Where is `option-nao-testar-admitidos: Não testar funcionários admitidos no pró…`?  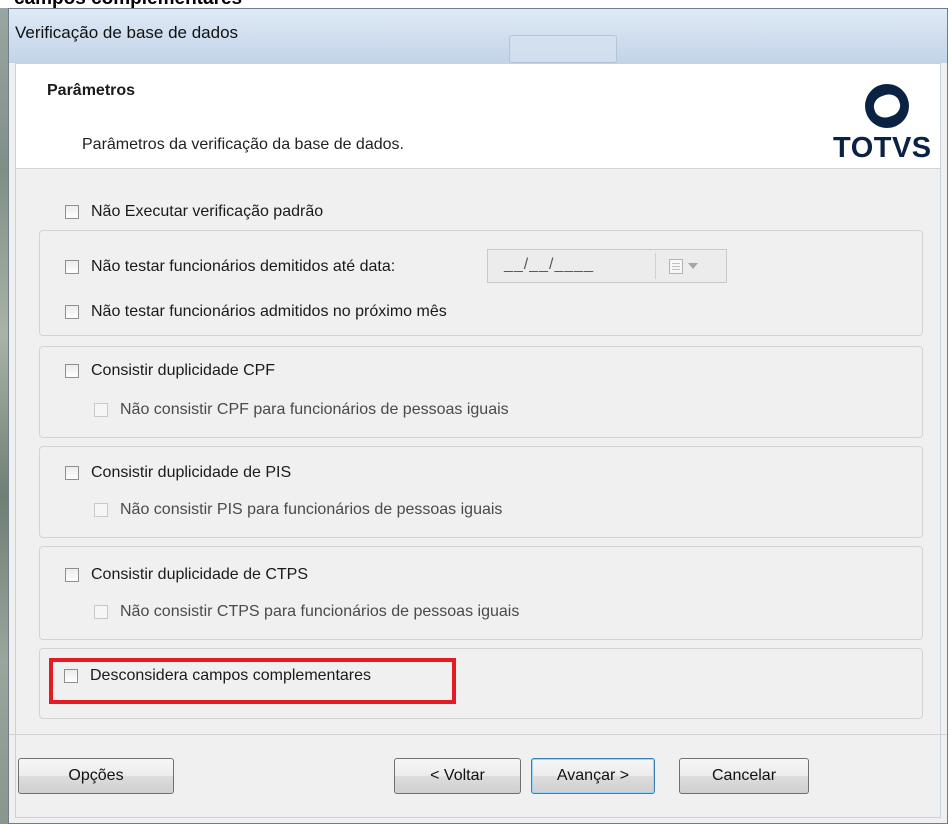 option-nao-testar-admitidos: Não testar funcionários admitidos no pró… is located at coordinates (256, 312).